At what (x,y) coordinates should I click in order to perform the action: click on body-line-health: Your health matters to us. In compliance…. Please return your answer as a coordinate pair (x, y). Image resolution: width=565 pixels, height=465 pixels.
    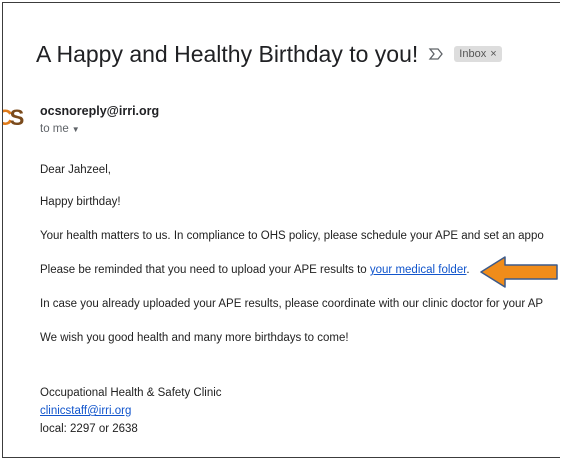
    Looking at the image, I should click on (292, 236).